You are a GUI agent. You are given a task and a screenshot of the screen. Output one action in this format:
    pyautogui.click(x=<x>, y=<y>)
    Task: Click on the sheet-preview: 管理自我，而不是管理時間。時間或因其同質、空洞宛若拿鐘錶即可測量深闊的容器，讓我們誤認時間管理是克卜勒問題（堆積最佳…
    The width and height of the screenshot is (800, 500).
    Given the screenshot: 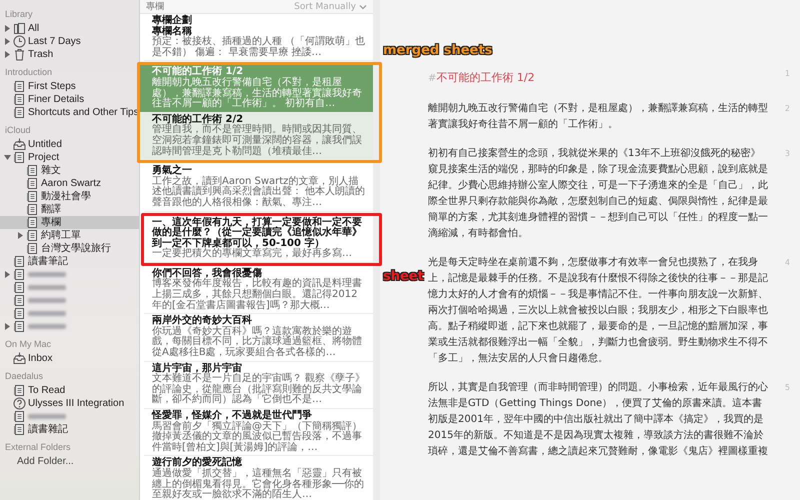 What is the action you would take?
    pyautogui.click(x=257, y=141)
    